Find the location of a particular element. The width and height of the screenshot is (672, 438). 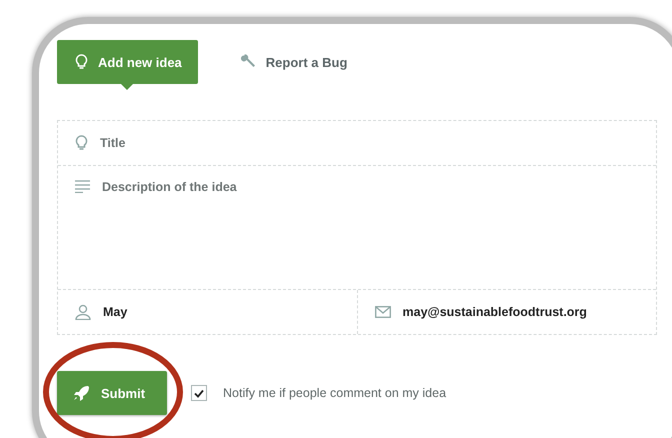

envelope-icon is located at coordinates (382, 312).